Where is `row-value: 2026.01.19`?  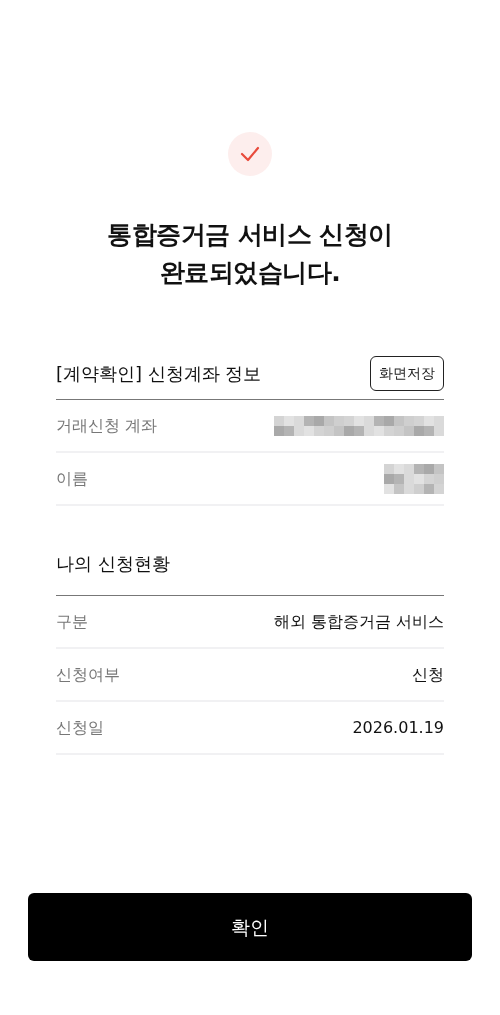
row-value: 2026.01.19 is located at coordinates (398, 727).